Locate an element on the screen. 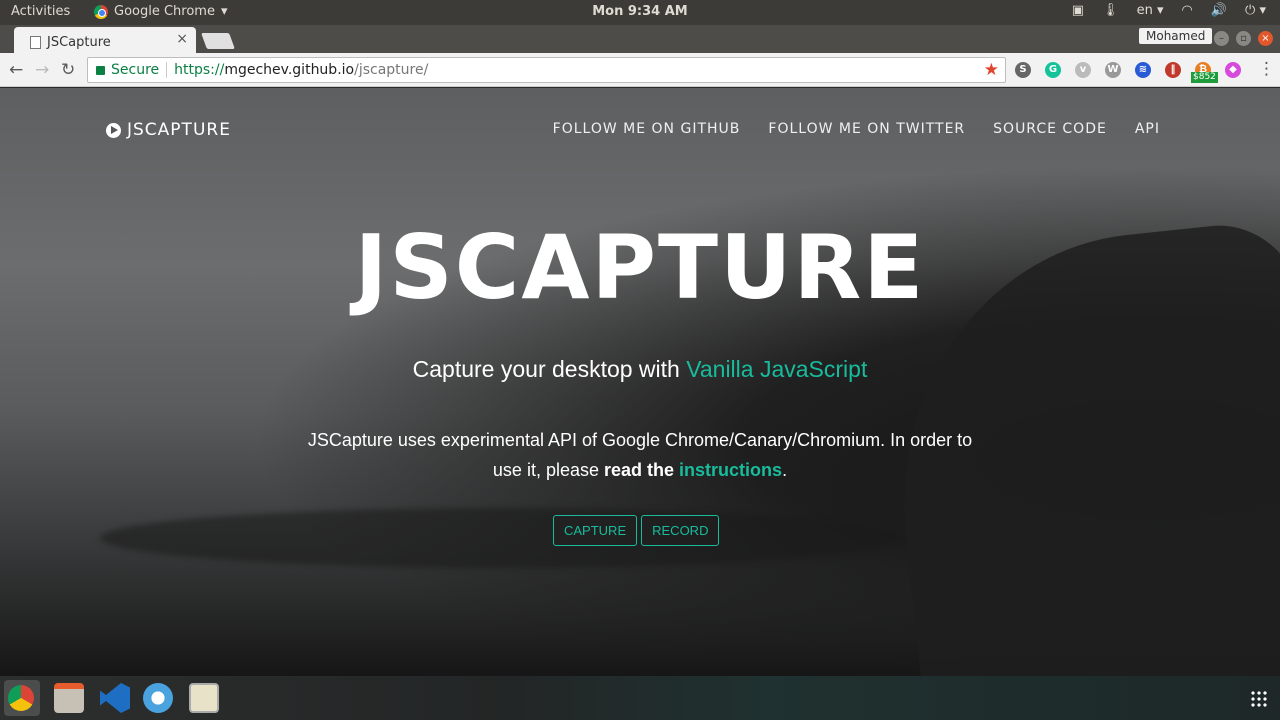 The width and height of the screenshot is (1280, 720). thermometer-icon: 🌡 is located at coordinates (1110, 10).